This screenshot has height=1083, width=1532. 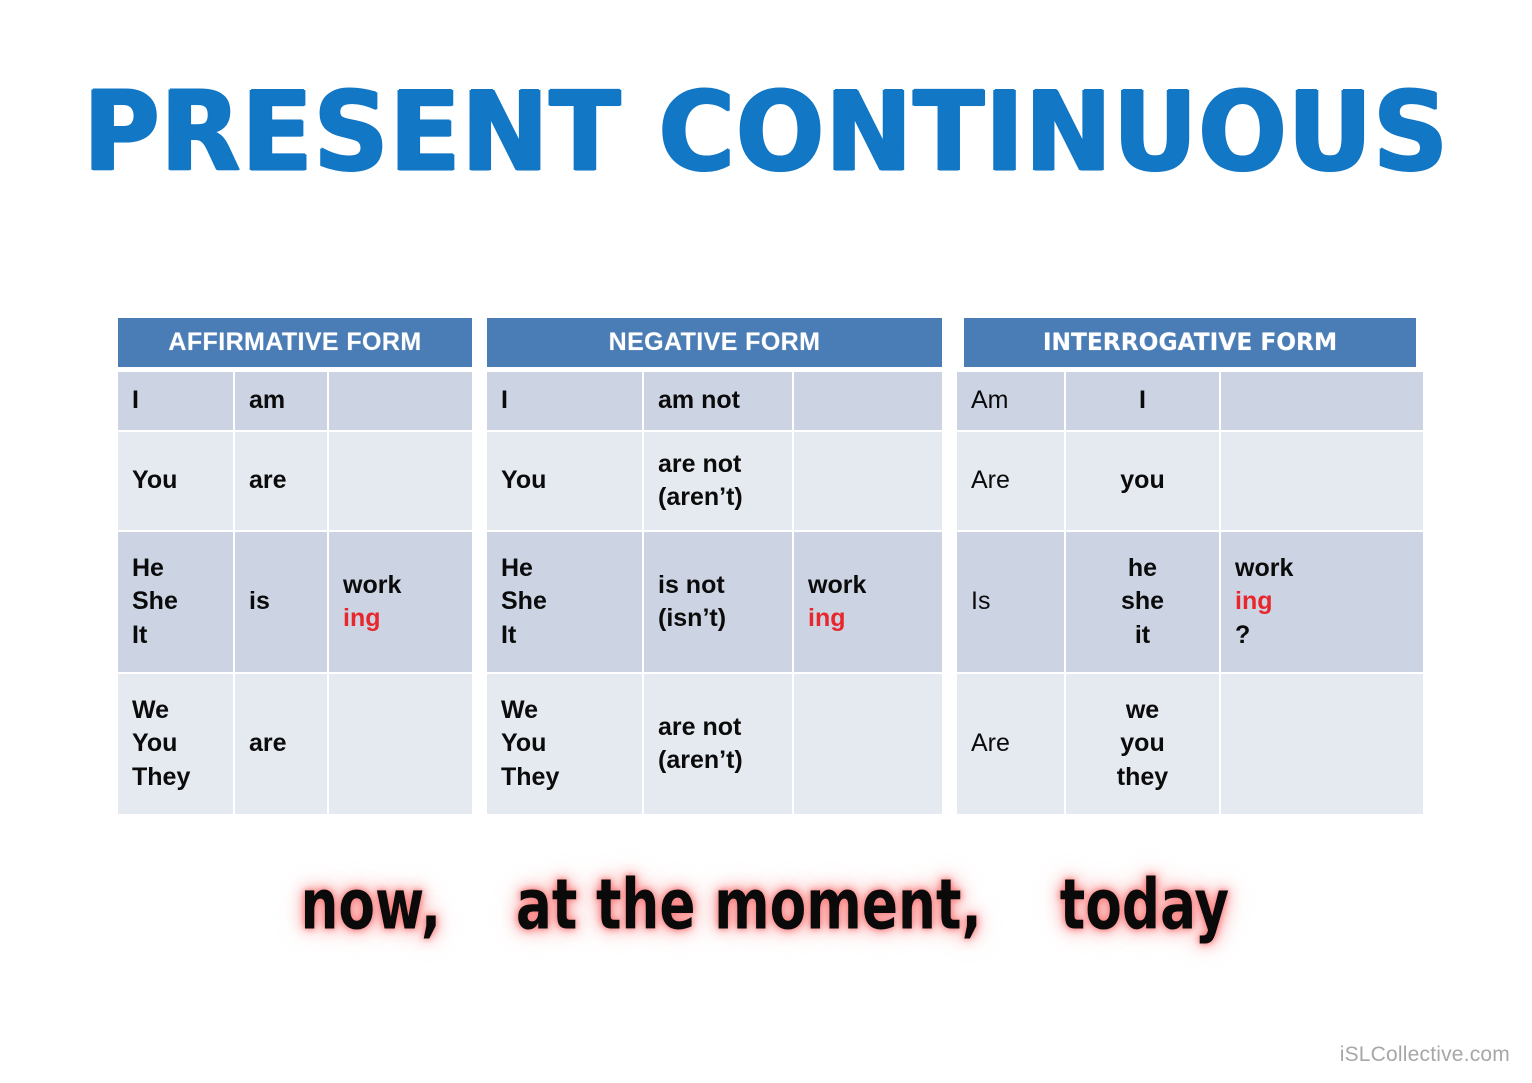 What do you see at coordinates (1322, 602) in the screenshot?
I see `verb-cell: work ing?` at bounding box center [1322, 602].